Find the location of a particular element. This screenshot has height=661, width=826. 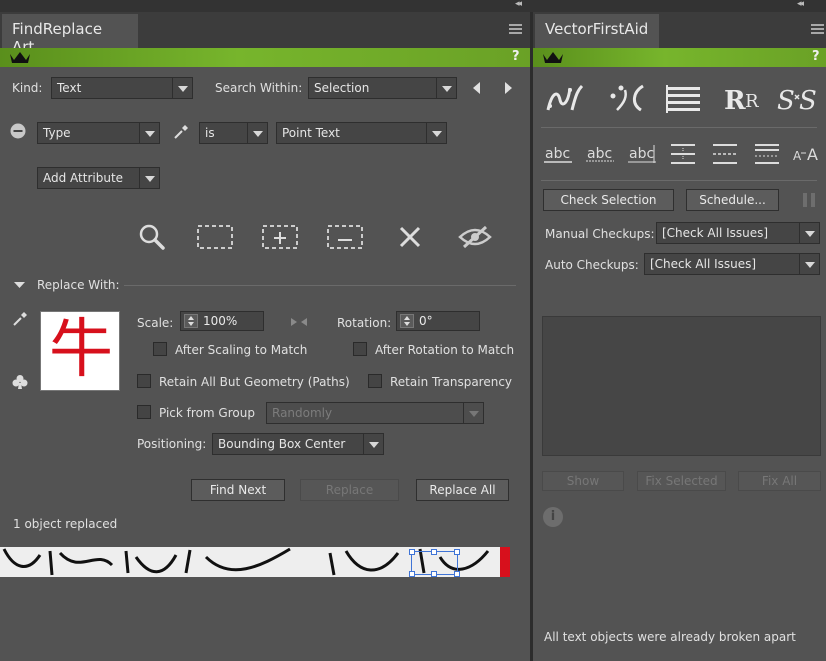

link-arrows-icon is located at coordinates (299, 322).